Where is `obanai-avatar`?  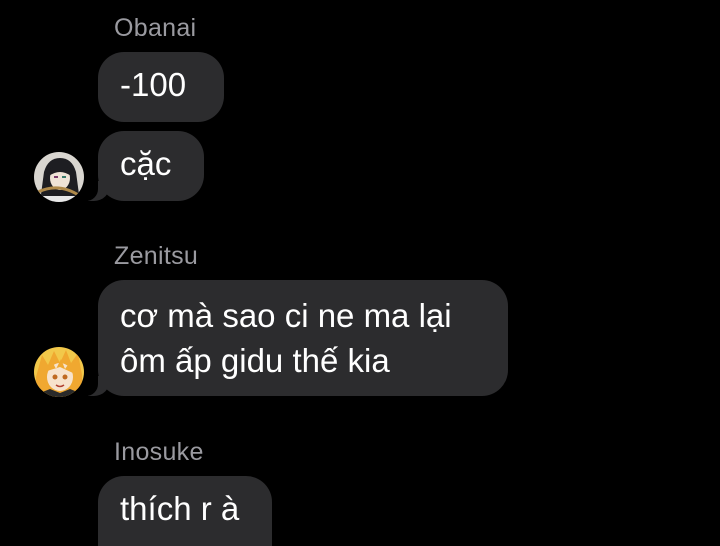 obanai-avatar is located at coordinates (59, 177).